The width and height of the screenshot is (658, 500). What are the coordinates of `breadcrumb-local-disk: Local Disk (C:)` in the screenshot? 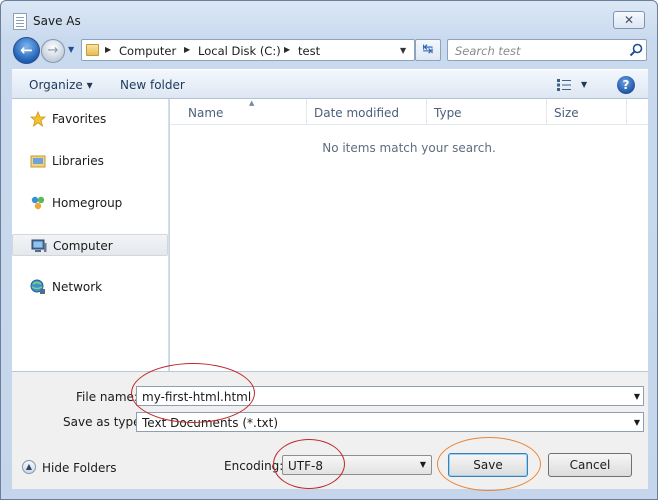 It's located at (239, 51).